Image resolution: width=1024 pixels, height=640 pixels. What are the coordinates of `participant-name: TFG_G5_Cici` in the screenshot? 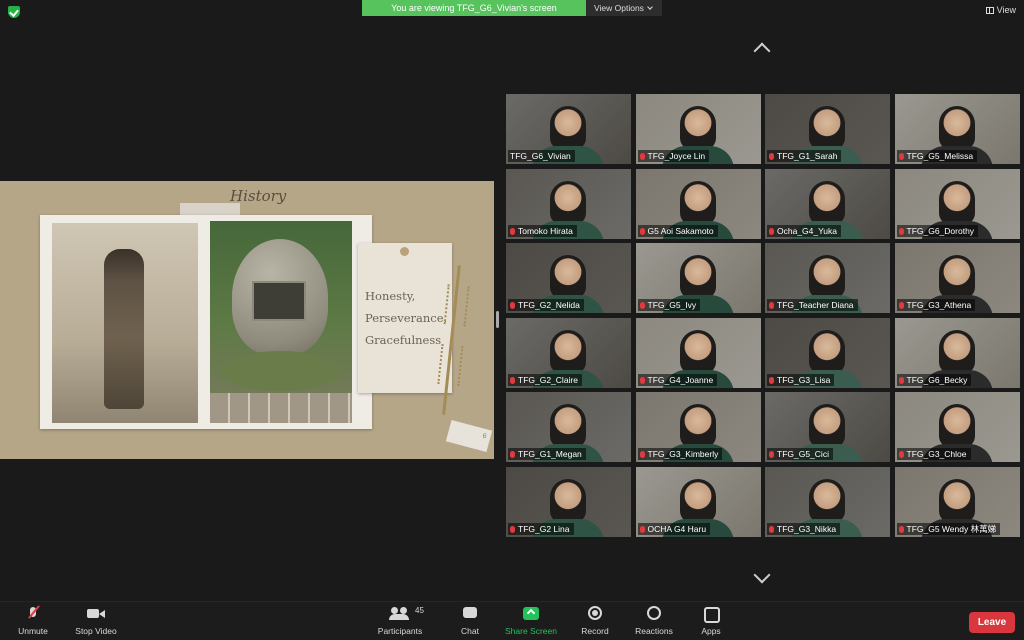 It's located at (803, 454).